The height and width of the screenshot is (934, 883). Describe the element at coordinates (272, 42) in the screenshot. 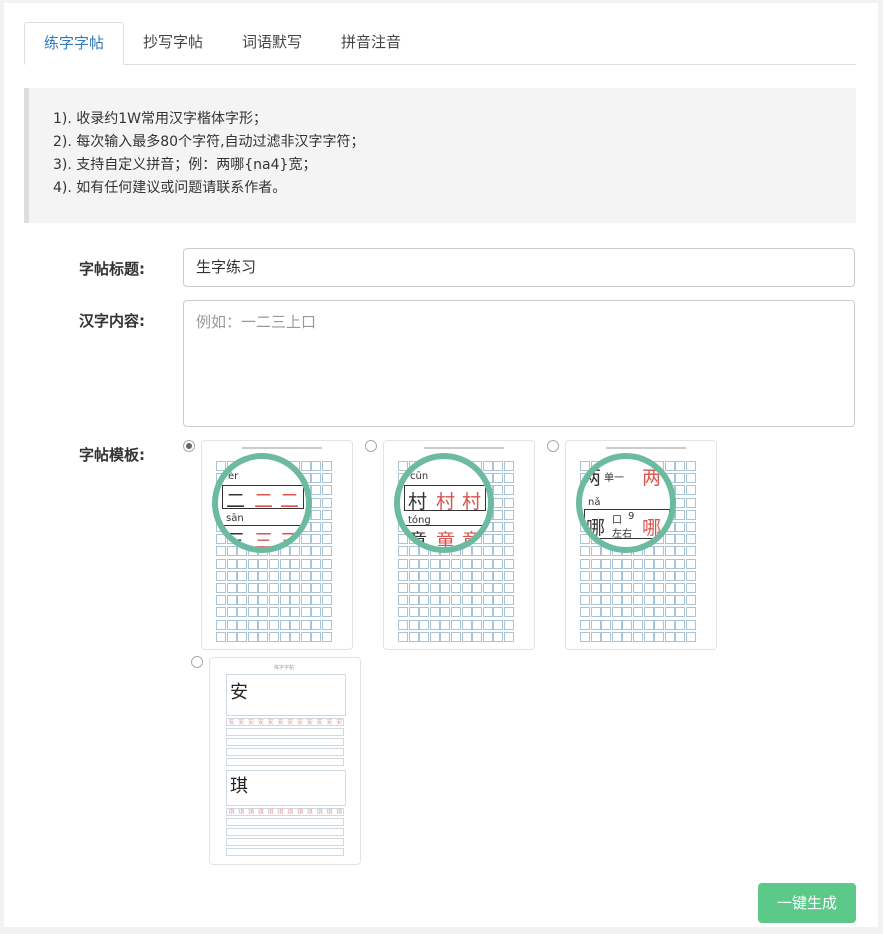

I see `tab-word-dictation: 词语默写` at that location.